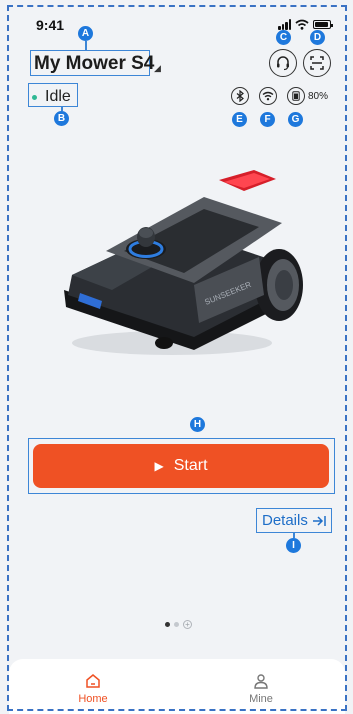 Image resolution: width=353 pixels, height=714 pixels. I want to click on start-button: ▶ Start, so click(181, 466).